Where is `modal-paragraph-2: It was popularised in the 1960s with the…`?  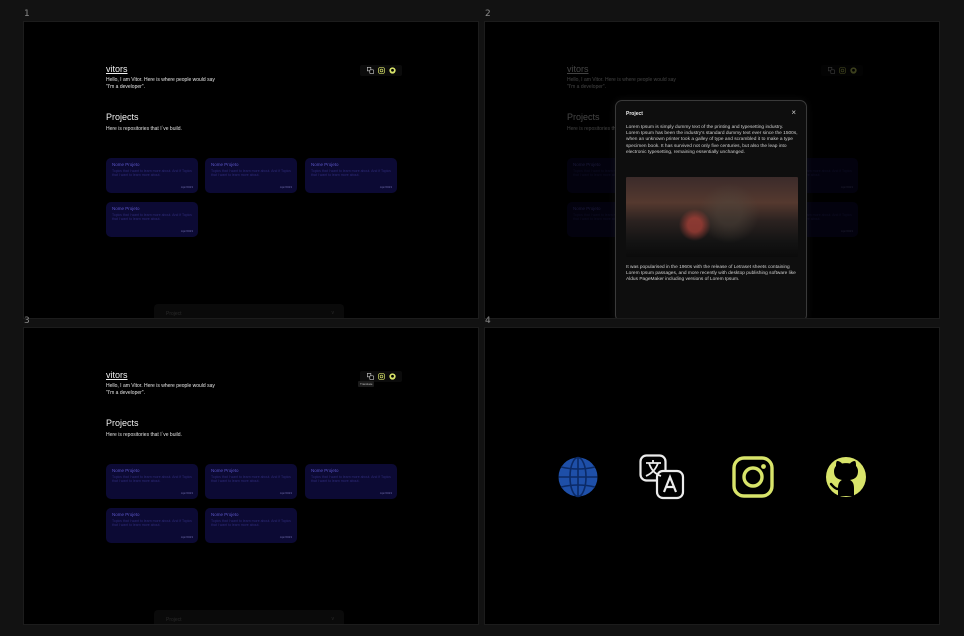 modal-paragraph-2: It was popularised in the 1960s with the… is located at coordinates (711, 274).